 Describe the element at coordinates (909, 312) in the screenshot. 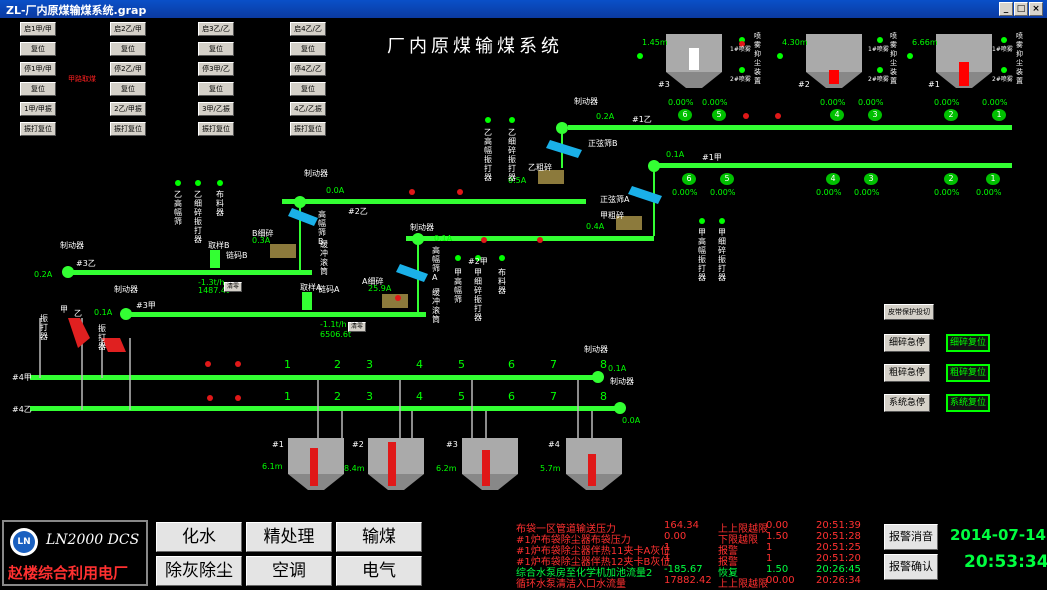

I see `belt-protect-button: 皮带保护投切` at that location.